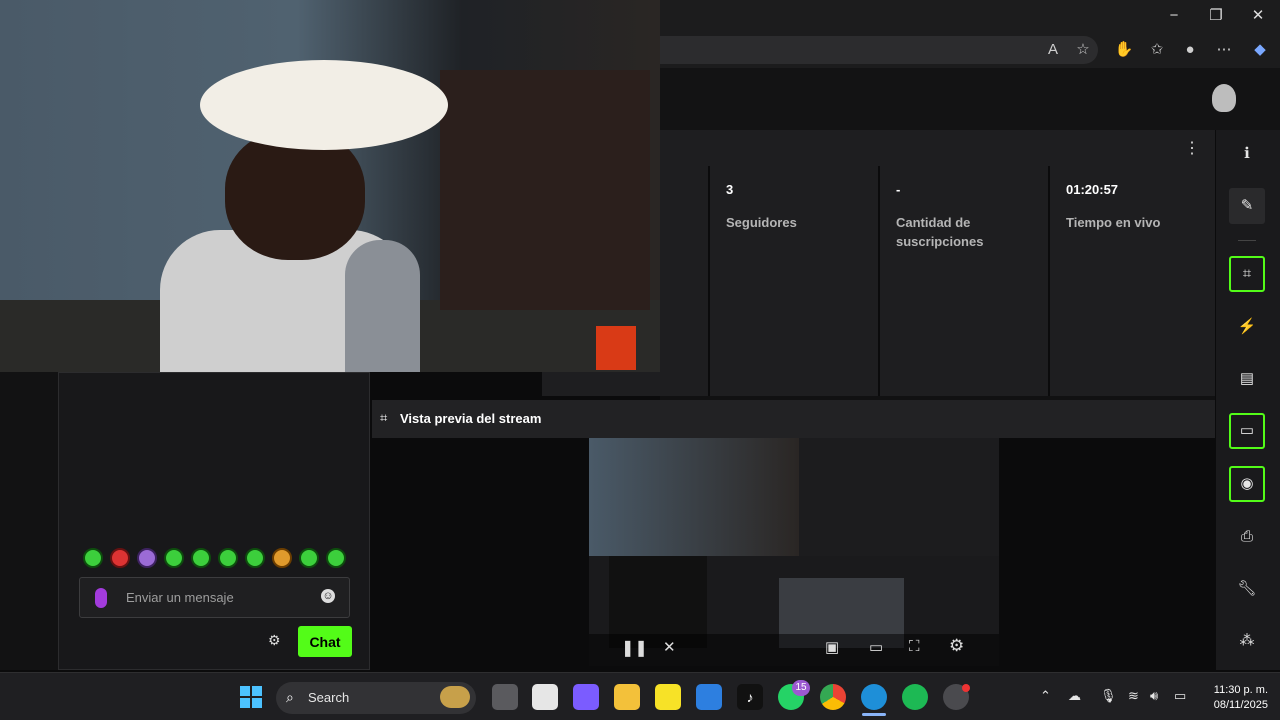 The image size is (1280, 720). I want to click on page-header, so click(970, 99).